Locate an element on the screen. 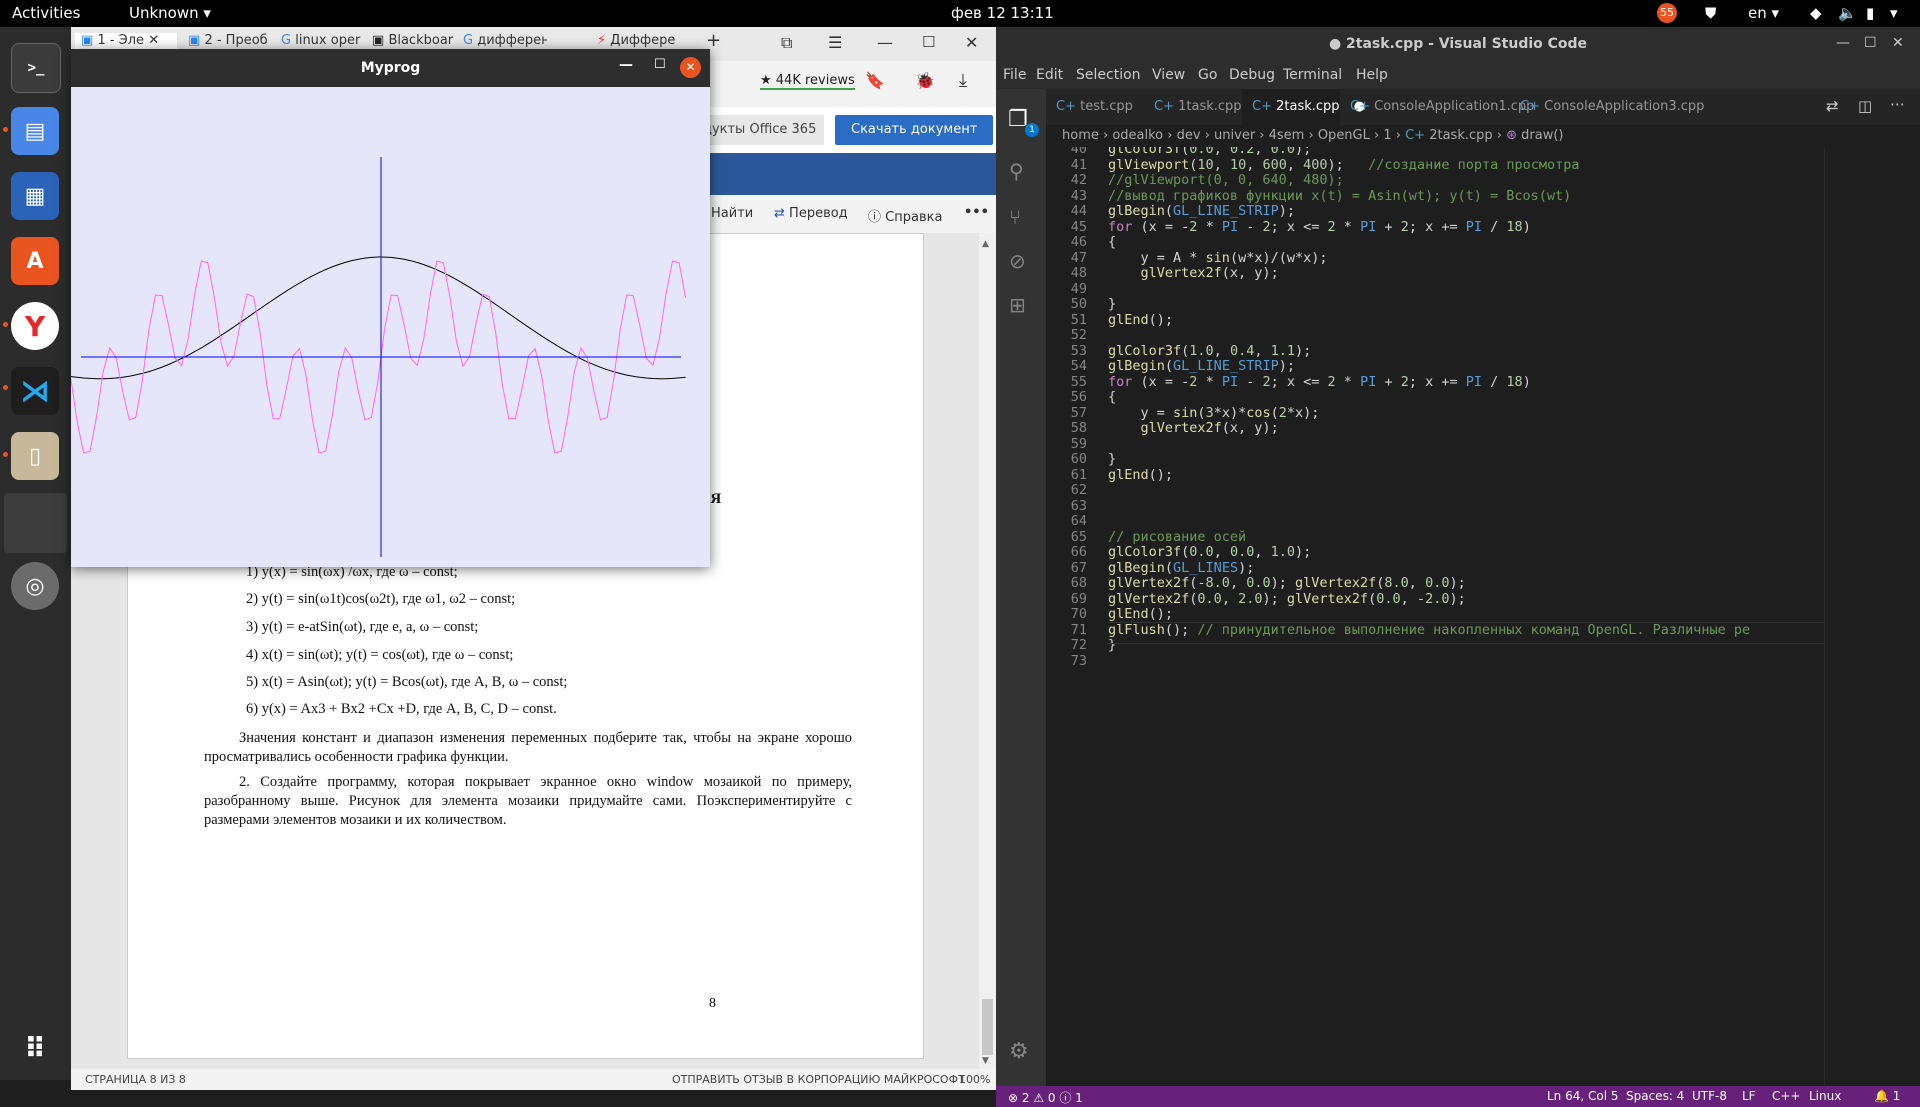 This screenshot has height=1107, width=1920. translate-button: ⇄ Перевод is located at coordinates (811, 213).